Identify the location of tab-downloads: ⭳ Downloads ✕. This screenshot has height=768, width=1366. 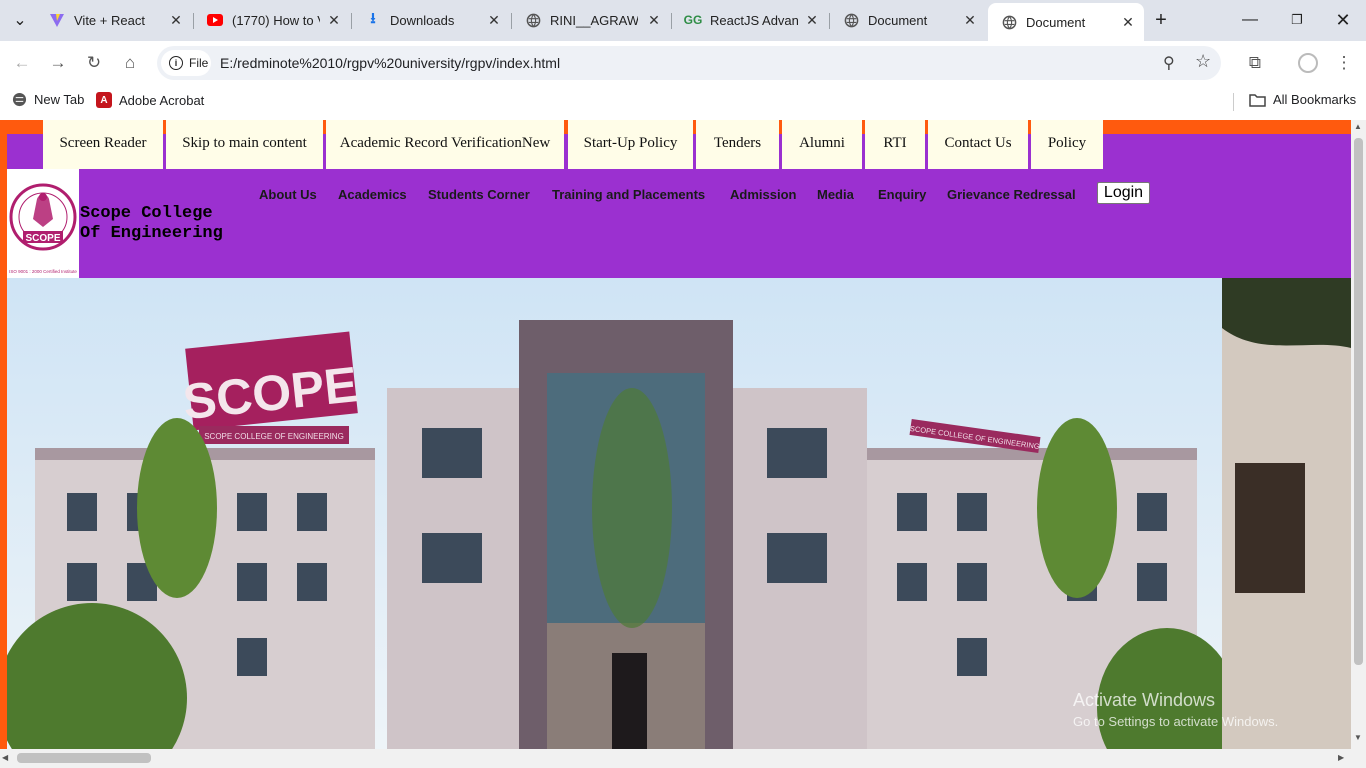
(431, 20).